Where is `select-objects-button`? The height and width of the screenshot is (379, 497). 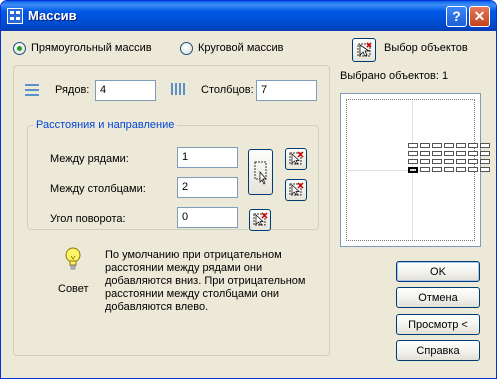
select-objects-button is located at coordinates (364, 50).